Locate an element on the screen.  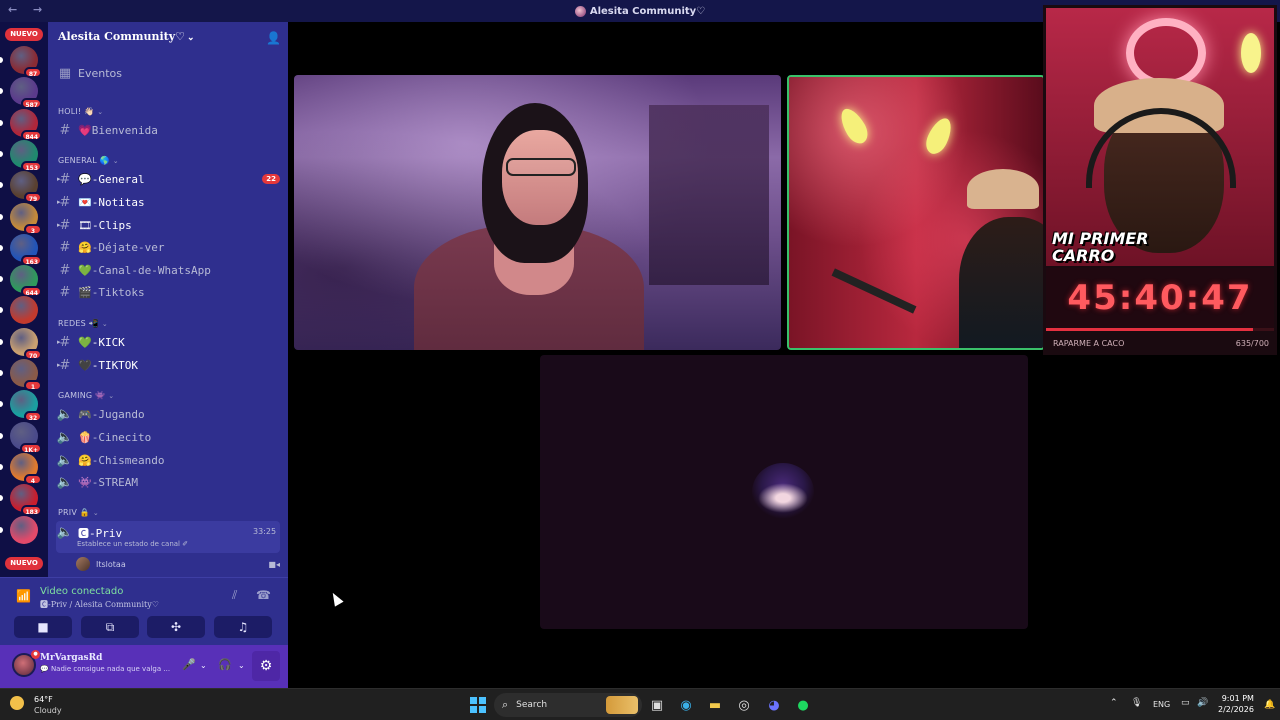
set-channel-status: Establece un estado de canal ✐ is located at coordinates (132, 544).